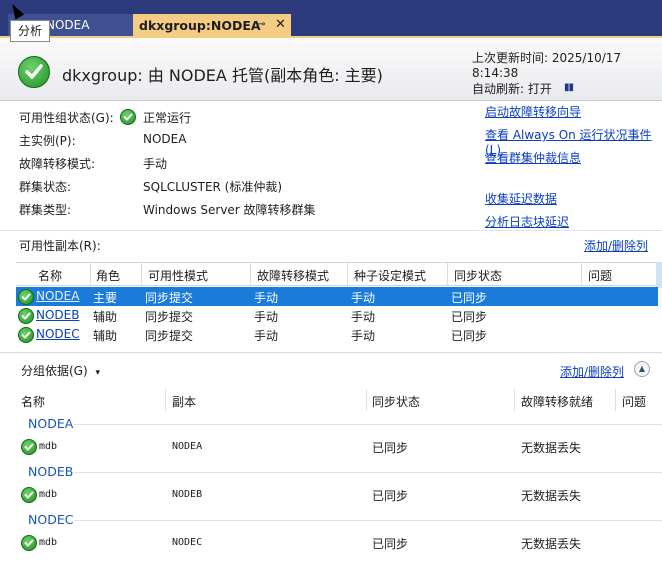 The height and width of the screenshot is (565, 662). What do you see at coordinates (616, 245) in the screenshot?
I see `replicas-add-remove-columns-link: 添加/删除列` at bounding box center [616, 245].